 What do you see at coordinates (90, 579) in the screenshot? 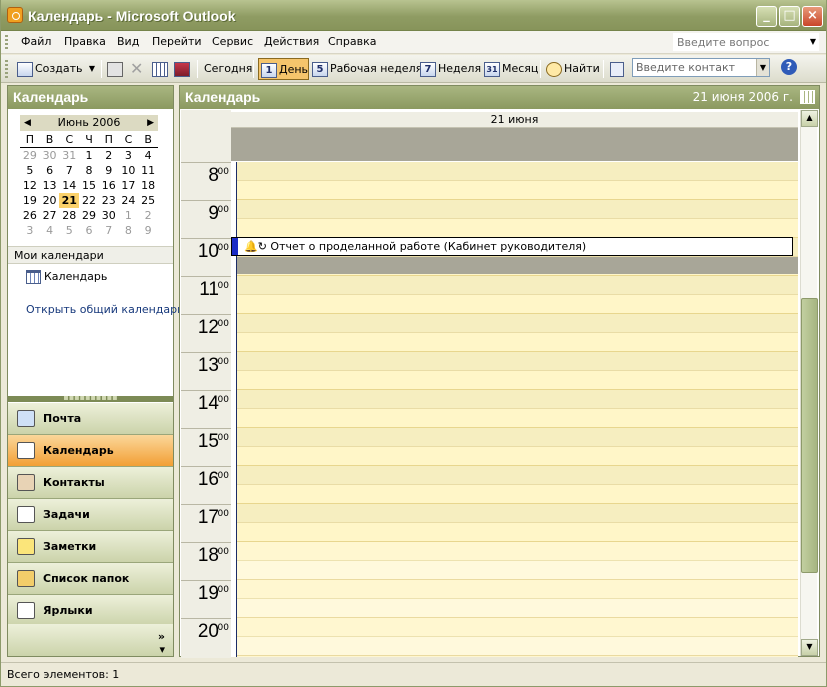
I see `nav-button-folder-list: Список папок` at bounding box center [90, 579].